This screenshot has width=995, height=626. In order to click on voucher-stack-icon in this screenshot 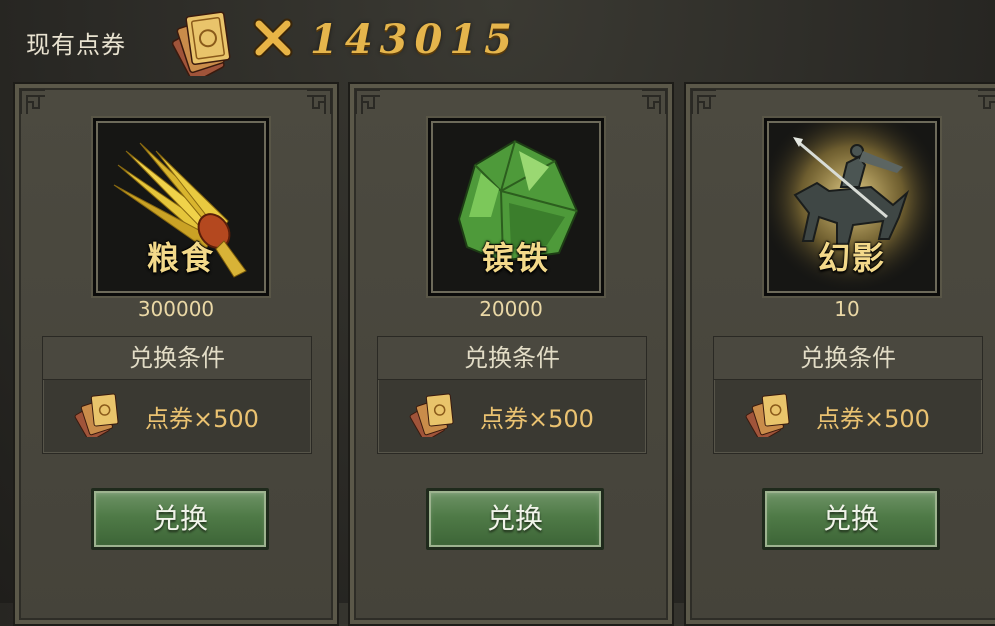, I will do `click(201, 43)`.